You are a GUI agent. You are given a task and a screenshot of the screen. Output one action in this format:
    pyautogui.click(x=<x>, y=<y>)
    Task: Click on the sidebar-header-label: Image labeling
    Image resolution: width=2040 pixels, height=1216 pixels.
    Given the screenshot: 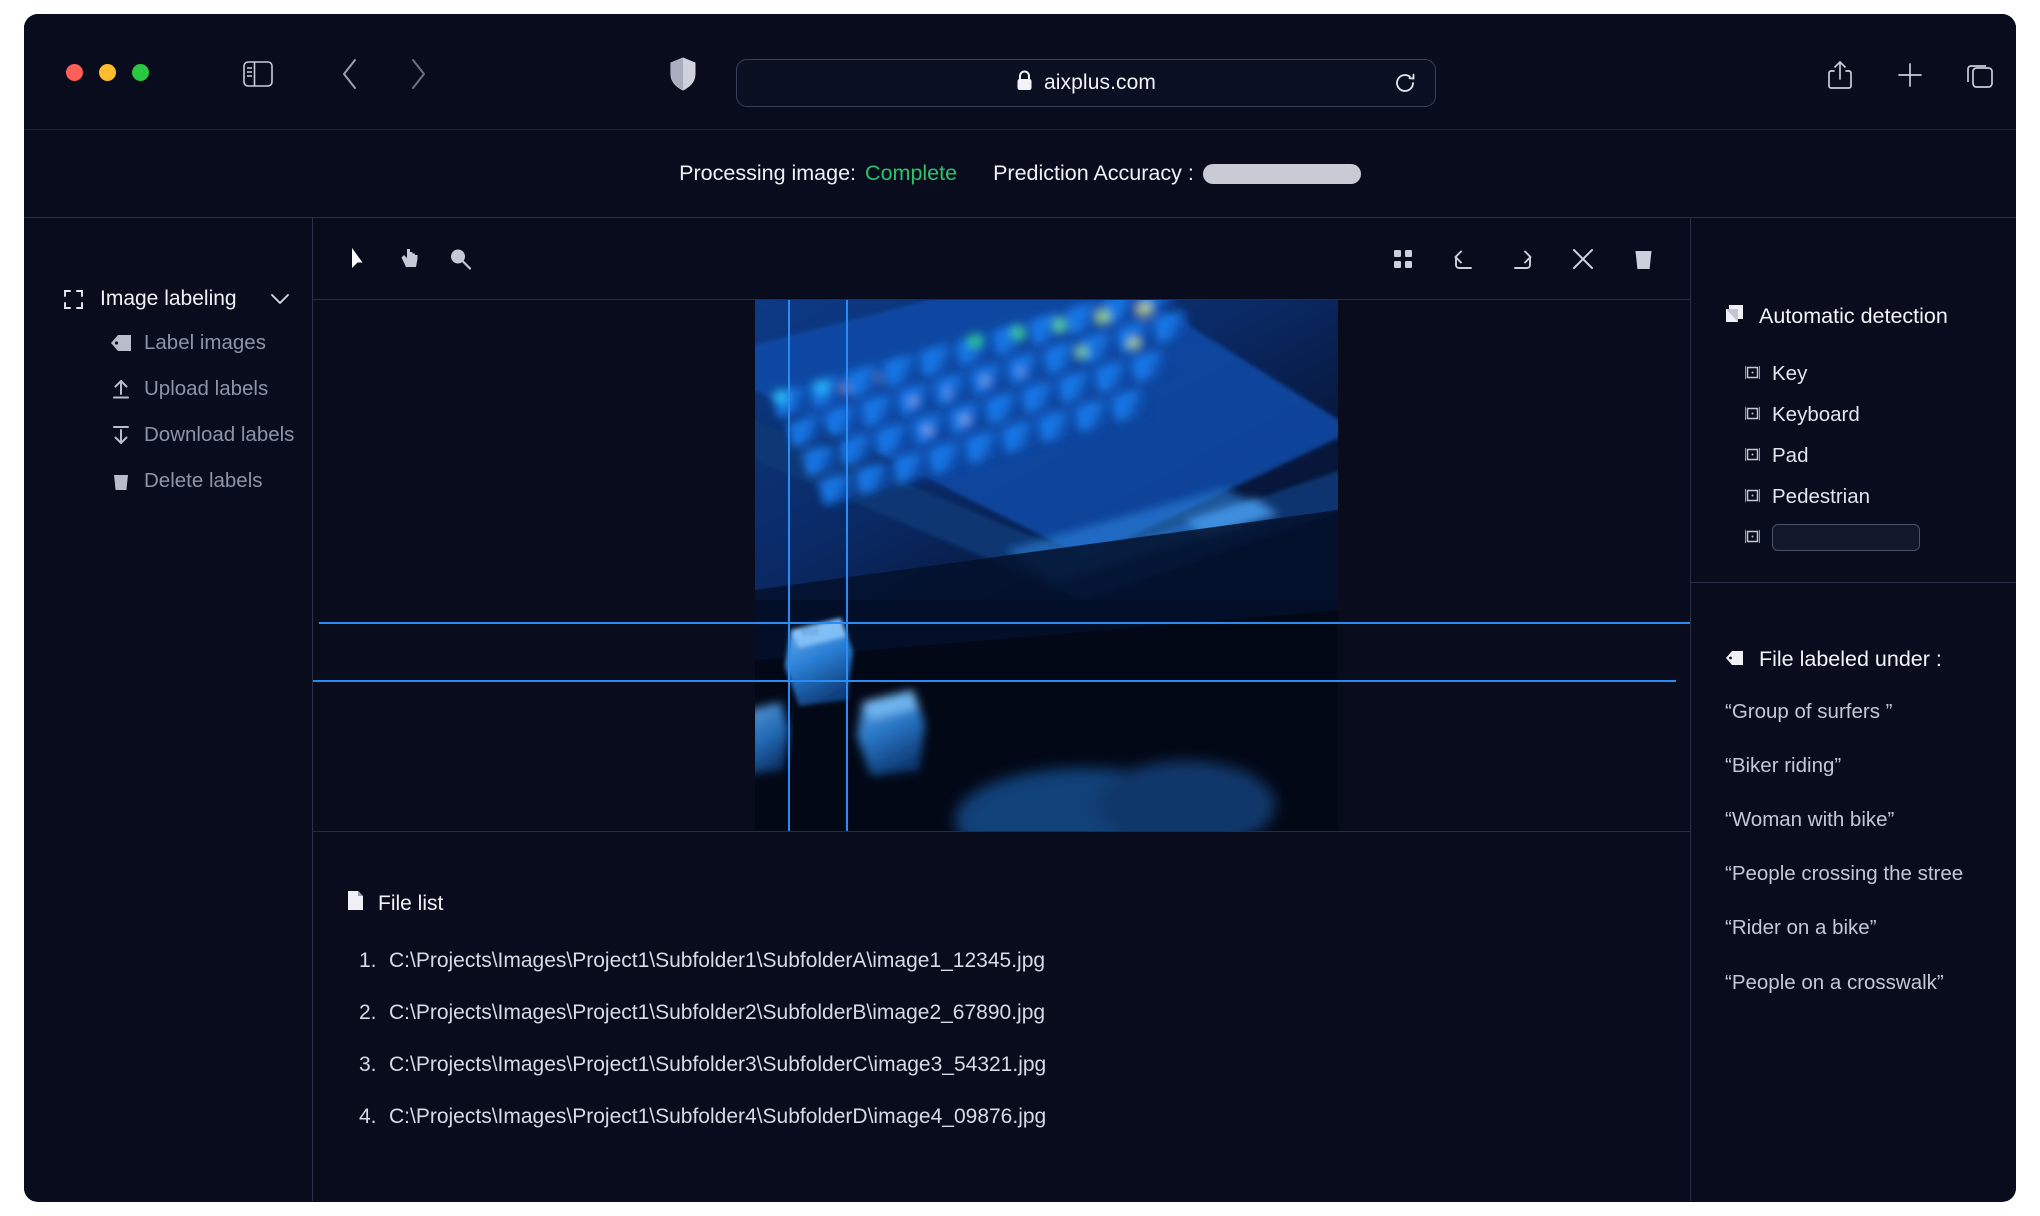 What is the action you would take?
    pyautogui.click(x=168, y=298)
    